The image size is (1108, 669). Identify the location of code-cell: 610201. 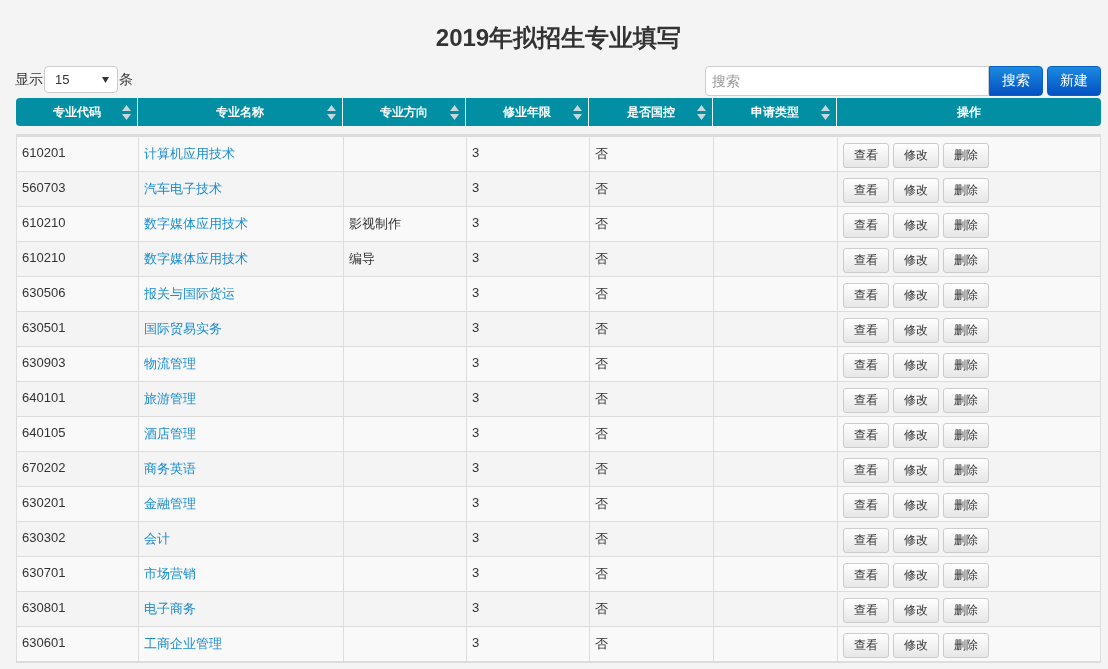
(44, 152).